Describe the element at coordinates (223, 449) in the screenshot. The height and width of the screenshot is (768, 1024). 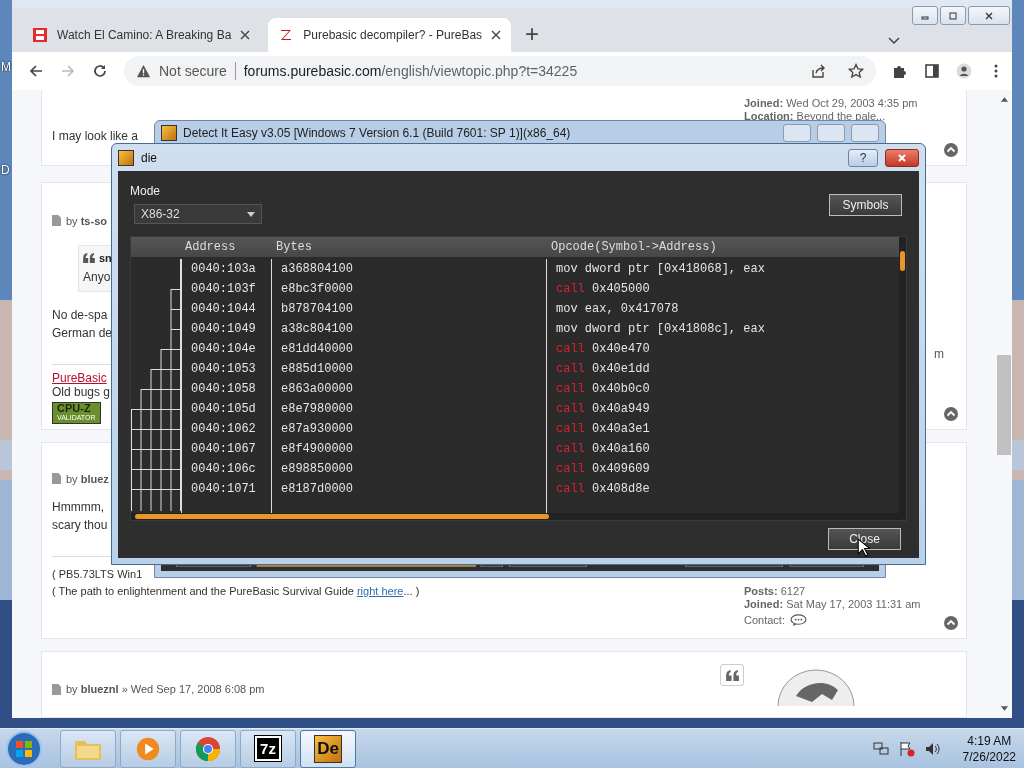
I see `address-cell-text: 0040:1067` at that location.